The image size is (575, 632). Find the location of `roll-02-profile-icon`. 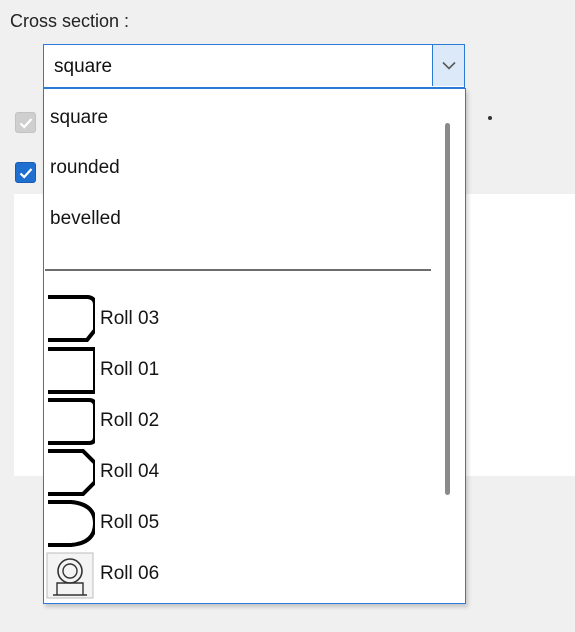

roll-02-profile-icon is located at coordinates (71, 421).